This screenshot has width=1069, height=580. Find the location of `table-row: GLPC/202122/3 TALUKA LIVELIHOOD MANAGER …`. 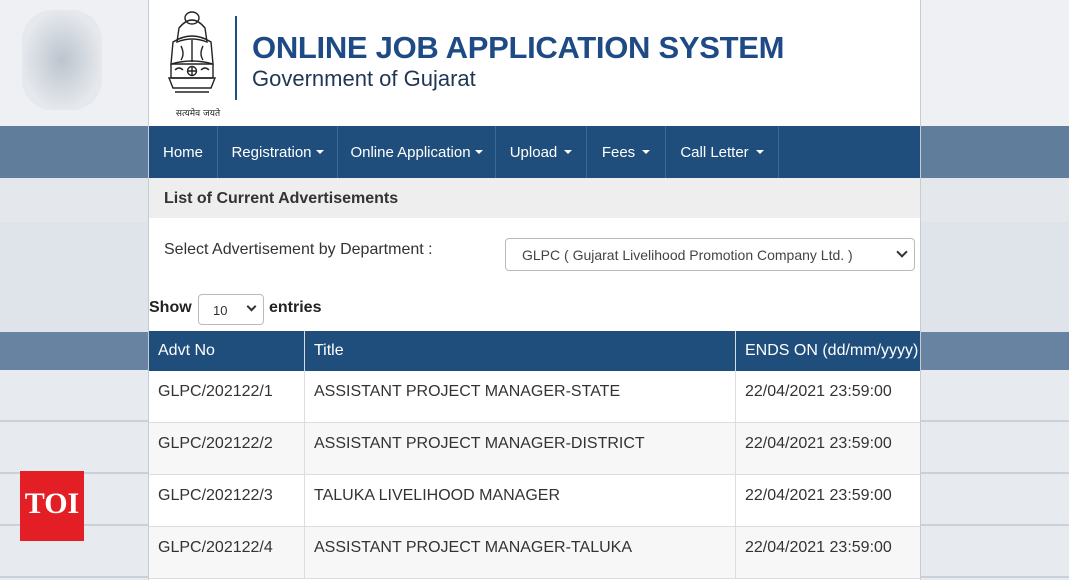

table-row: GLPC/202122/3 TALUKA LIVELIHOOD MANAGER … is located at coordinates (534, 501).